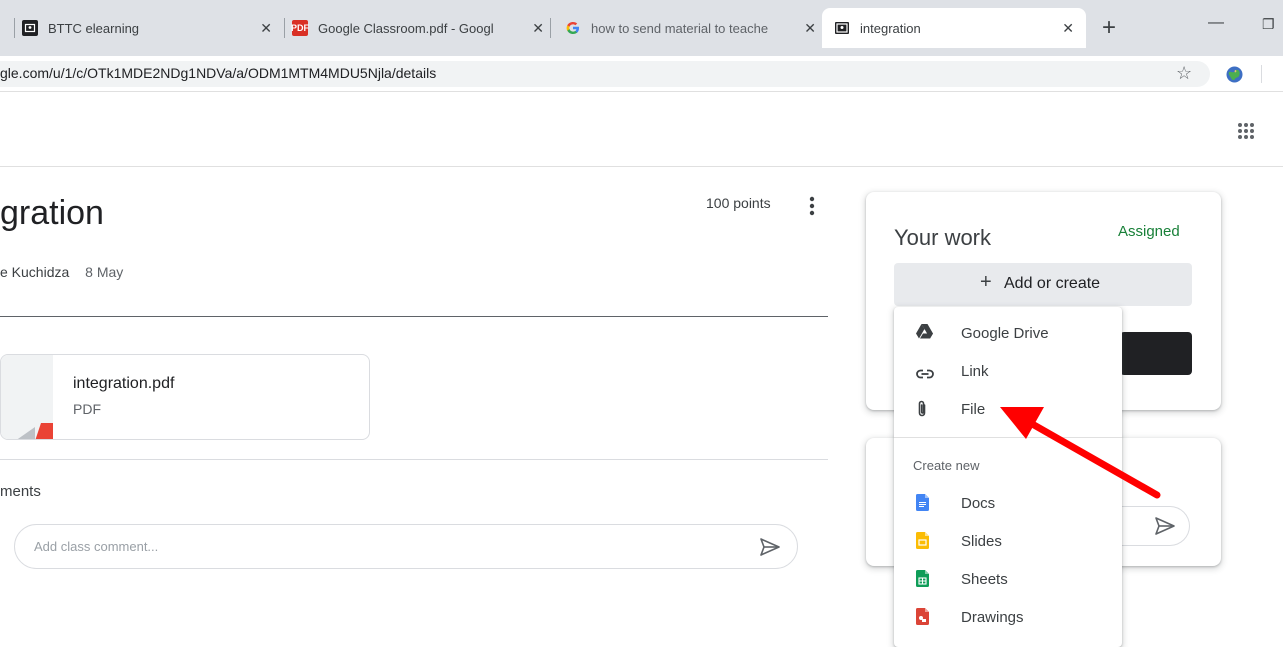  Describe the element at coordinates (924, 409) in the screenshot. I see `paperclip-icon` at that location.